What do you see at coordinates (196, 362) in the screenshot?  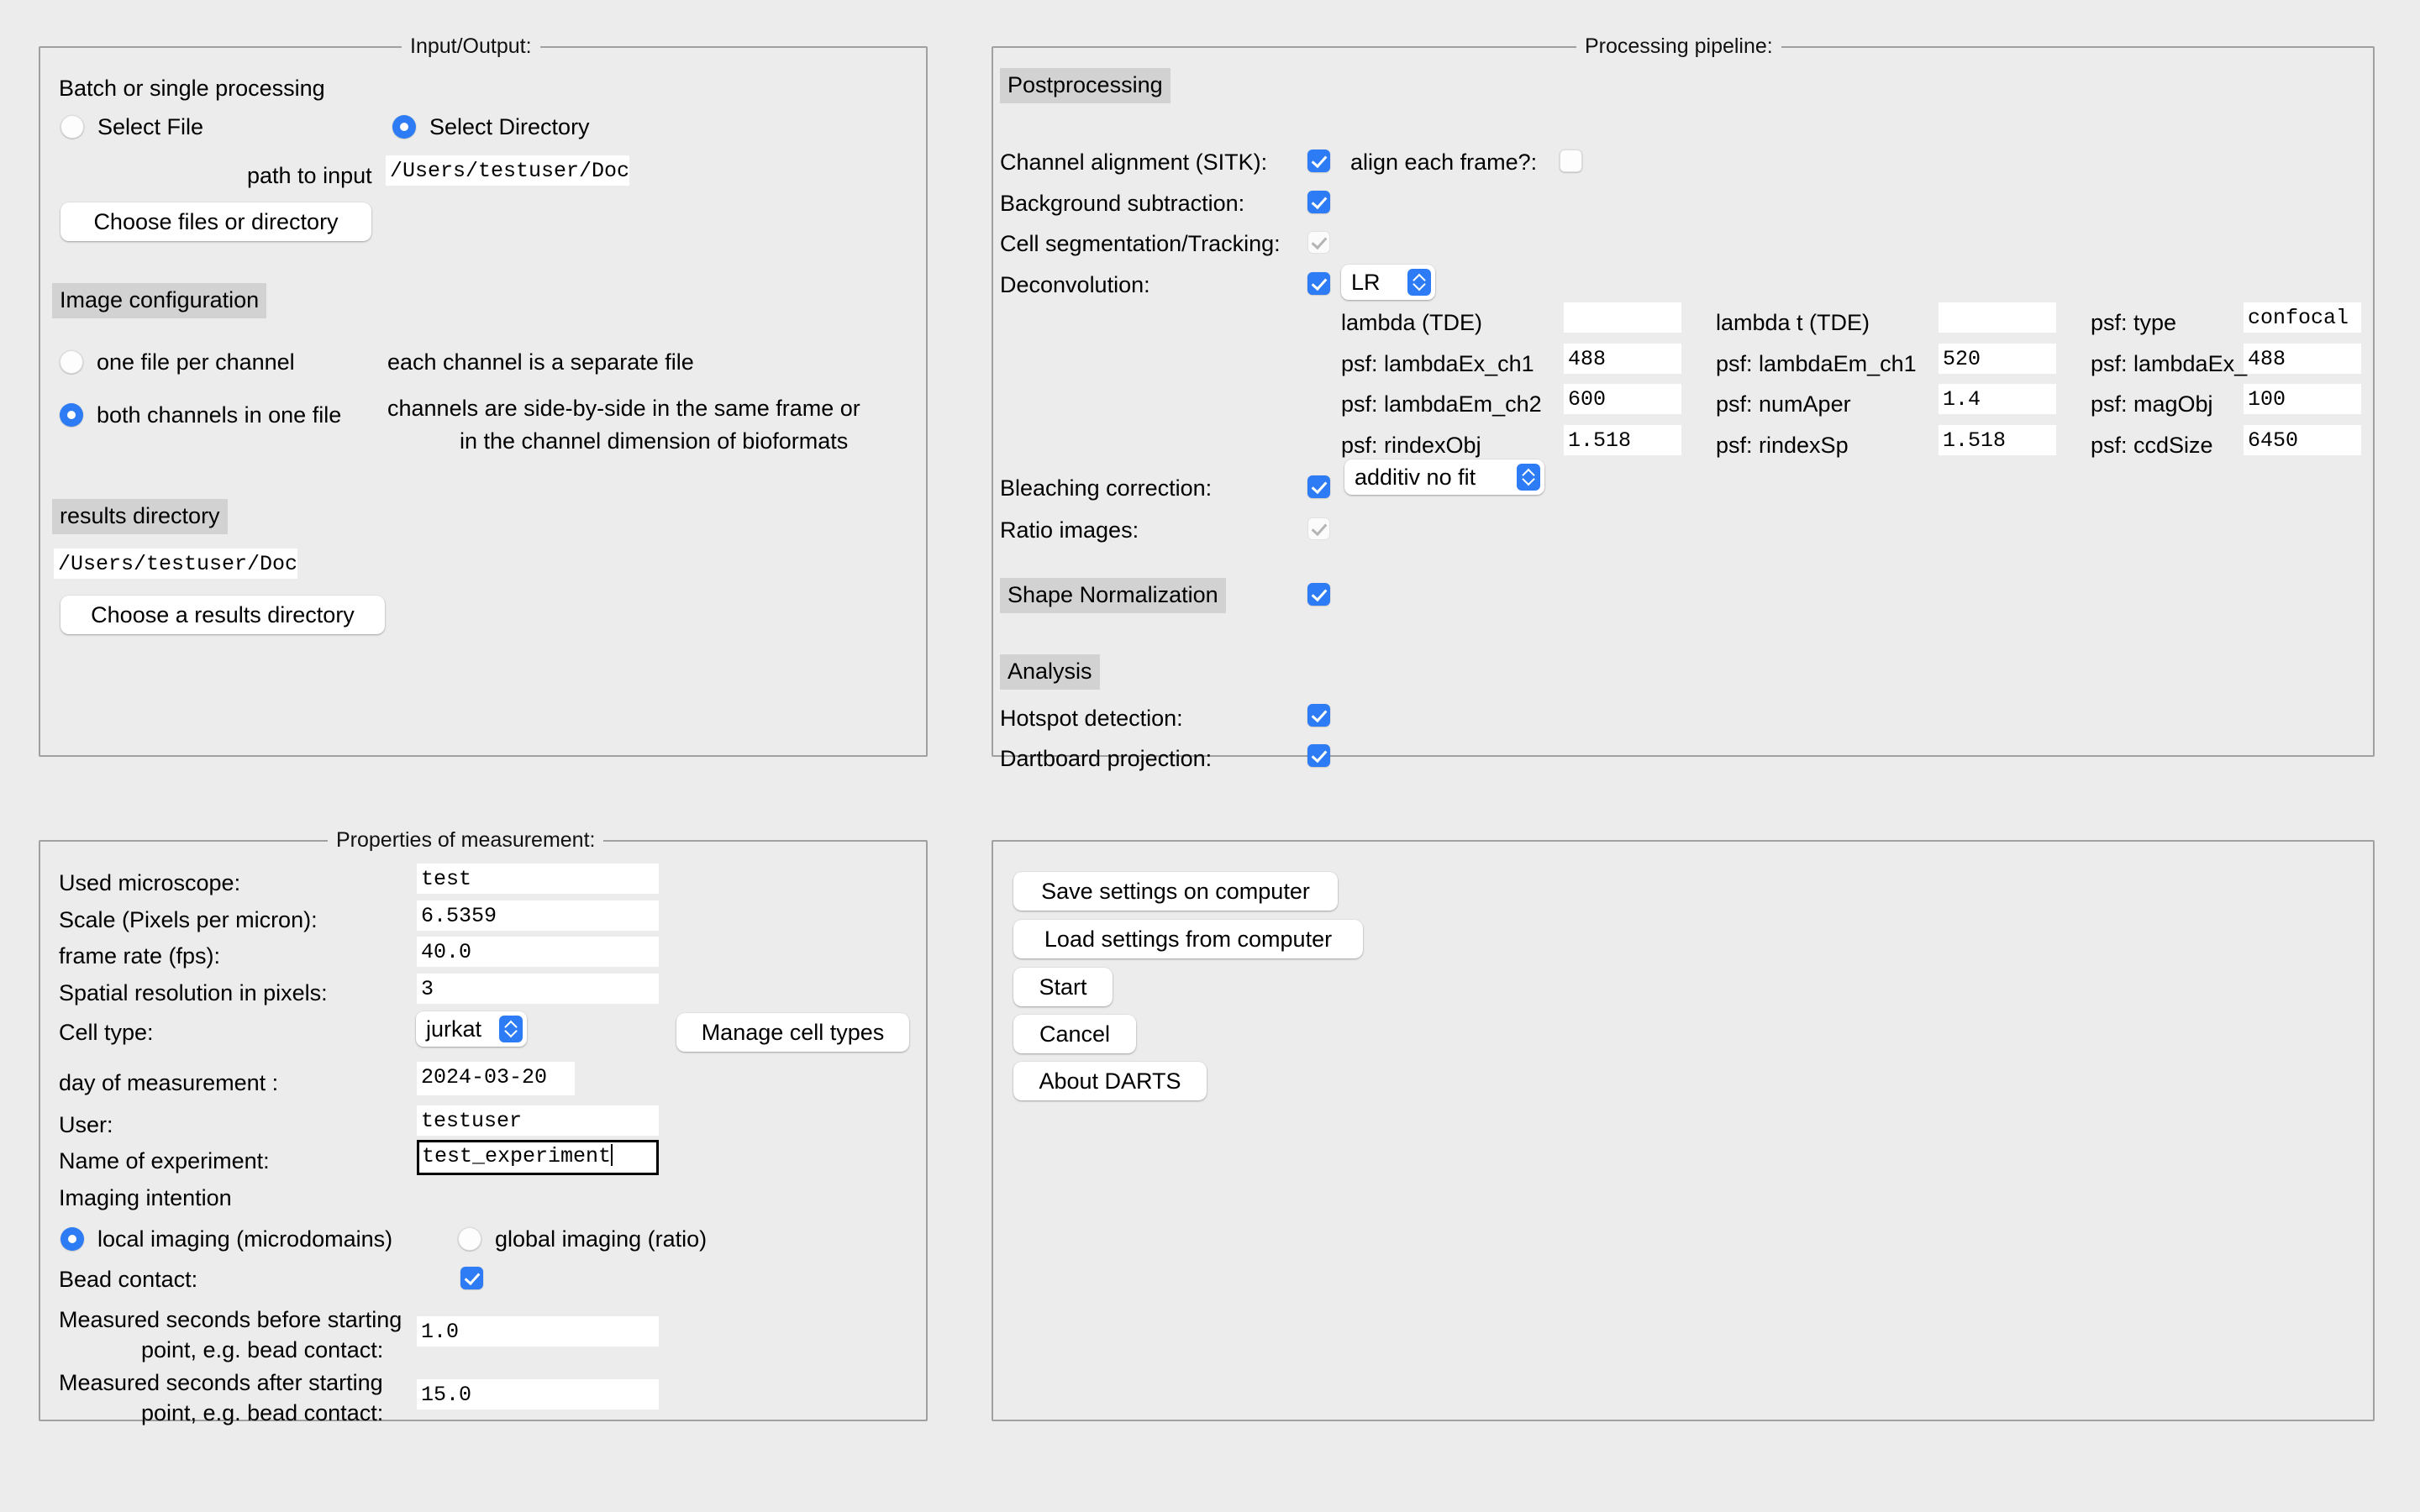 I see `one-file-per-channel-label: one file per channel` at bounding box center [196, 362].